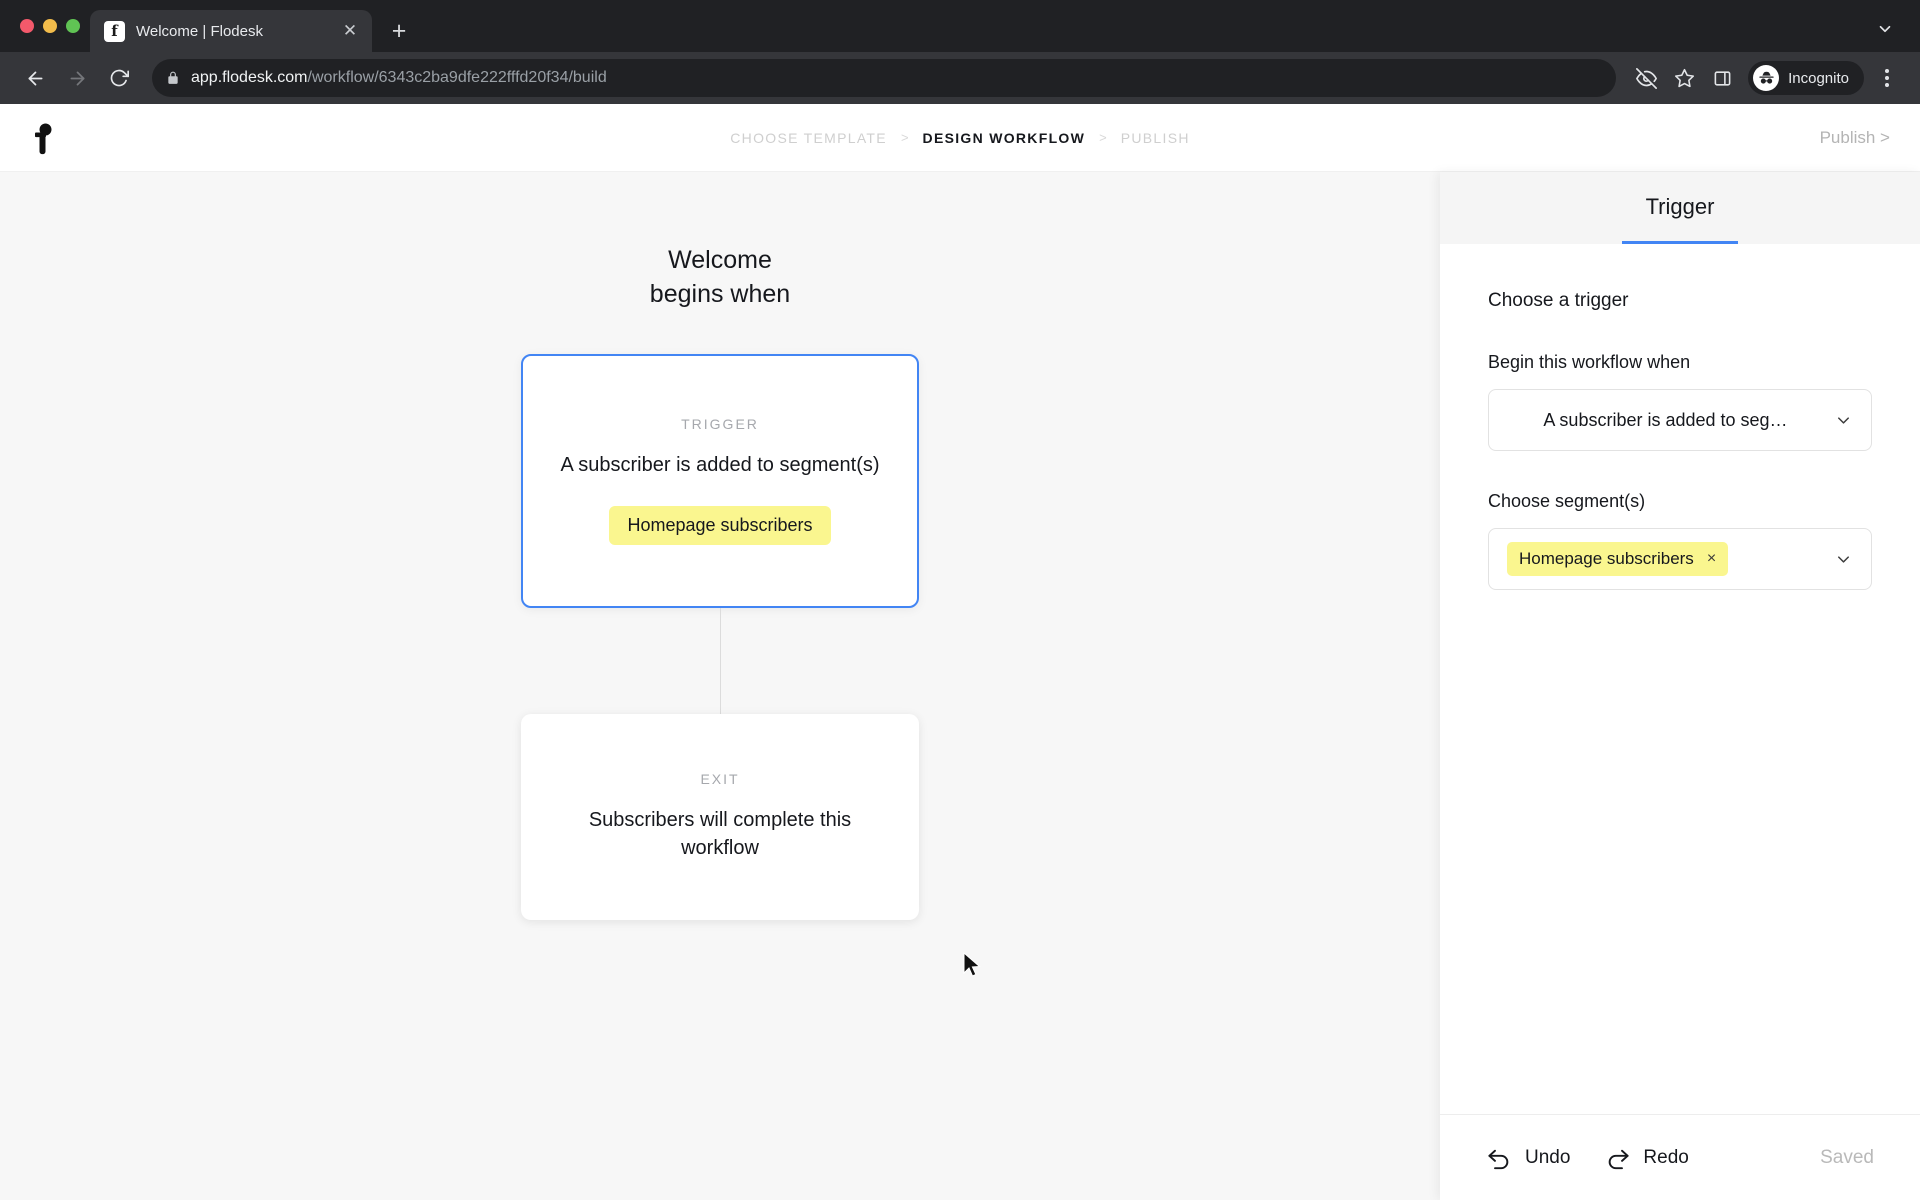 The height and width of the screenshot is (1200, 1920). Describe the element at coordinates (1646, 78) in the screenshot. I see `eye-off-icon` at that location.